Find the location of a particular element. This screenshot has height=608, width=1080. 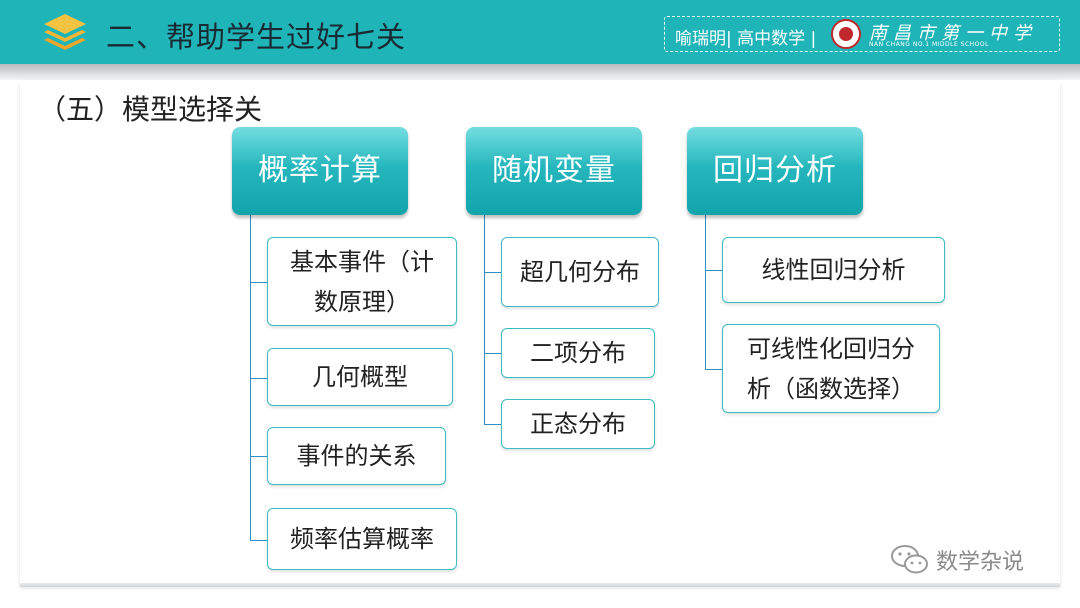

category-probability: 概率计算 is located at coordinates (320, 171).